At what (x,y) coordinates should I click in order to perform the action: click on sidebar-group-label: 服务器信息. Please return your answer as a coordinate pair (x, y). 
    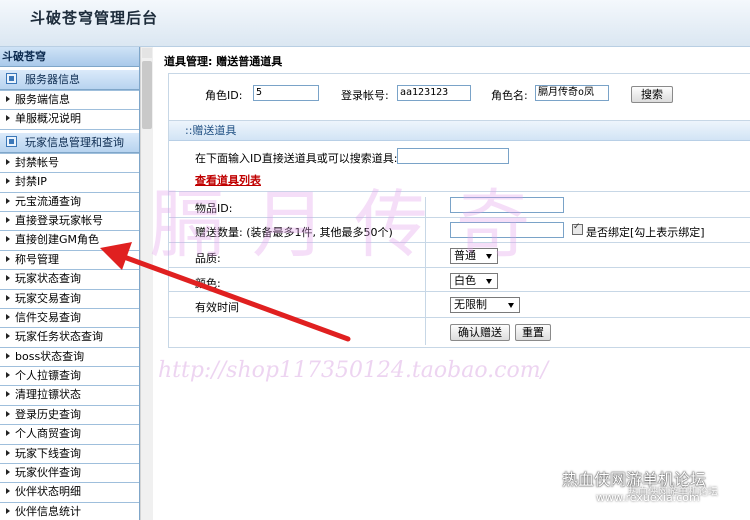
    Looking at the image, I should click on (52, 79).